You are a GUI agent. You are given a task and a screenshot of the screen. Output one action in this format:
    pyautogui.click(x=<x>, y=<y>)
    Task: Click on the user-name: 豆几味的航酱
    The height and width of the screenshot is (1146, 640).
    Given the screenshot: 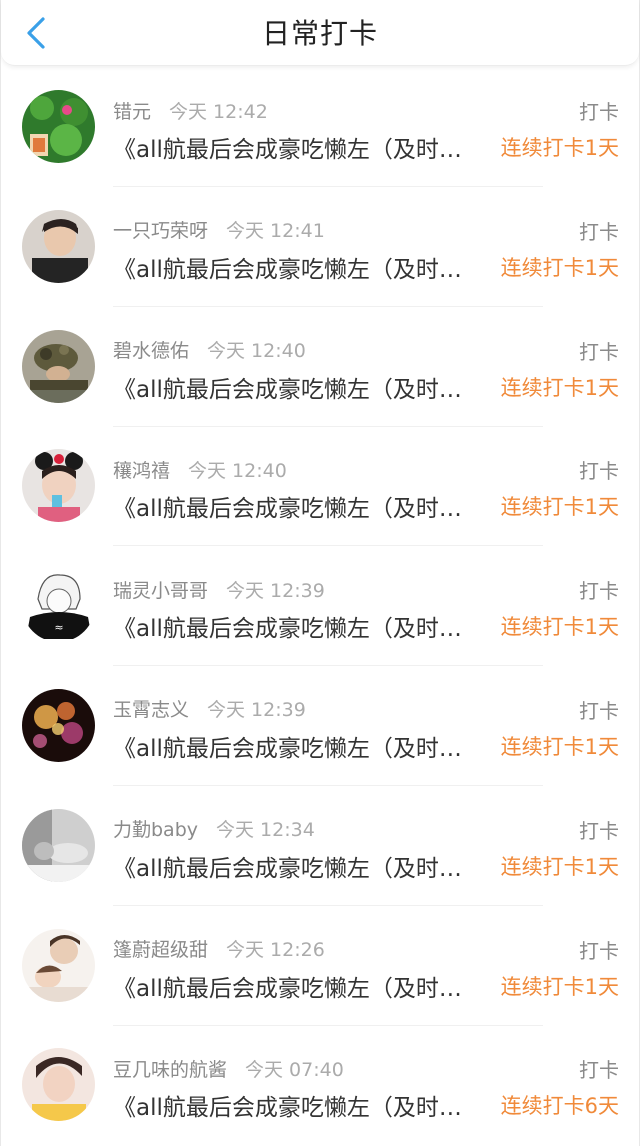 What is the action you would take?
    pyautogui.click(x=170, y=1068)
    